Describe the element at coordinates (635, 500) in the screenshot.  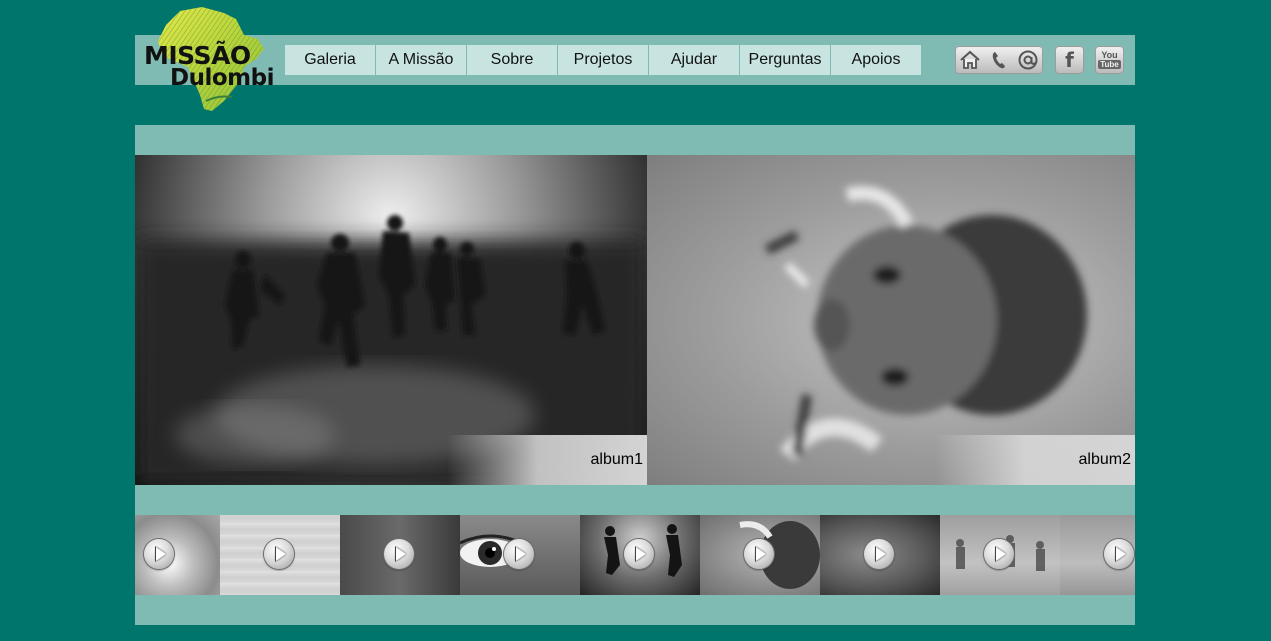
I see `gallery-mid-bar` at that location.